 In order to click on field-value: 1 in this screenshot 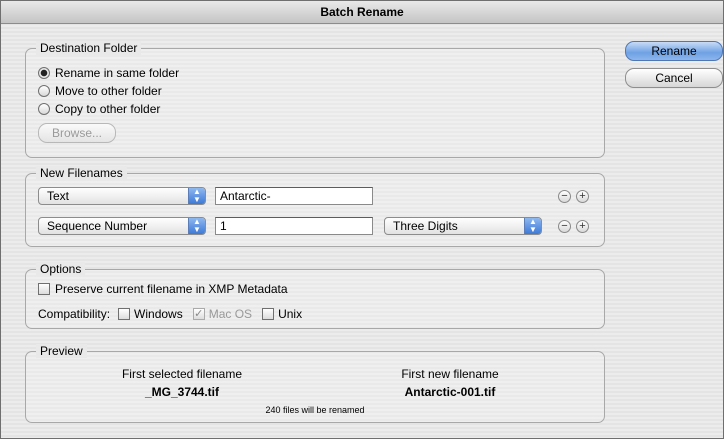, I will do `click(223, 226)`.